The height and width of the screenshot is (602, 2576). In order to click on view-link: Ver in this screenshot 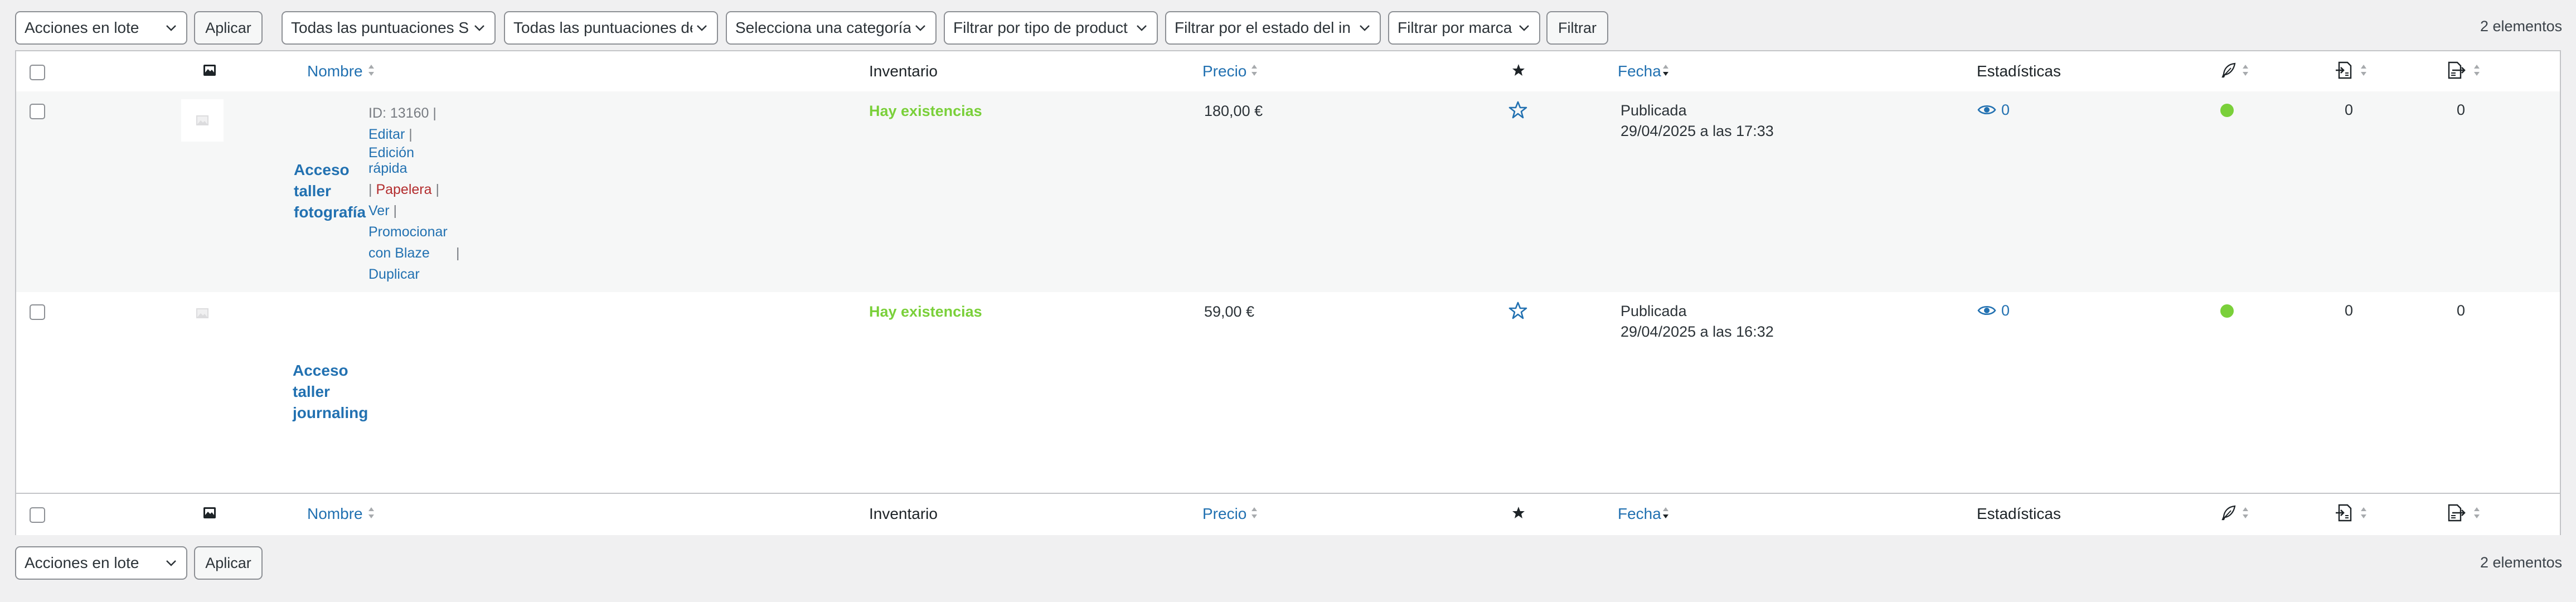, I will do `click(379, 211)`.